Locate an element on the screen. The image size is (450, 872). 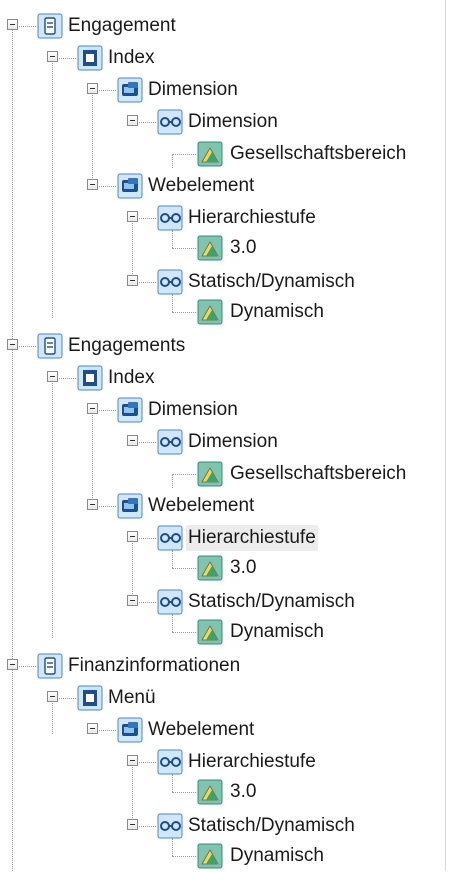
tree-node-engagement: Engagement is located at coordinates (150, 26).